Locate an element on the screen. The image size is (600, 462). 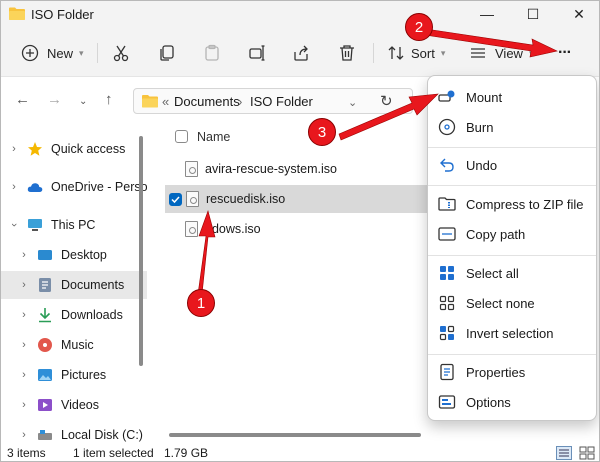
sidebar-item-downloads: › Downloads is located at coordinates (74, 315).